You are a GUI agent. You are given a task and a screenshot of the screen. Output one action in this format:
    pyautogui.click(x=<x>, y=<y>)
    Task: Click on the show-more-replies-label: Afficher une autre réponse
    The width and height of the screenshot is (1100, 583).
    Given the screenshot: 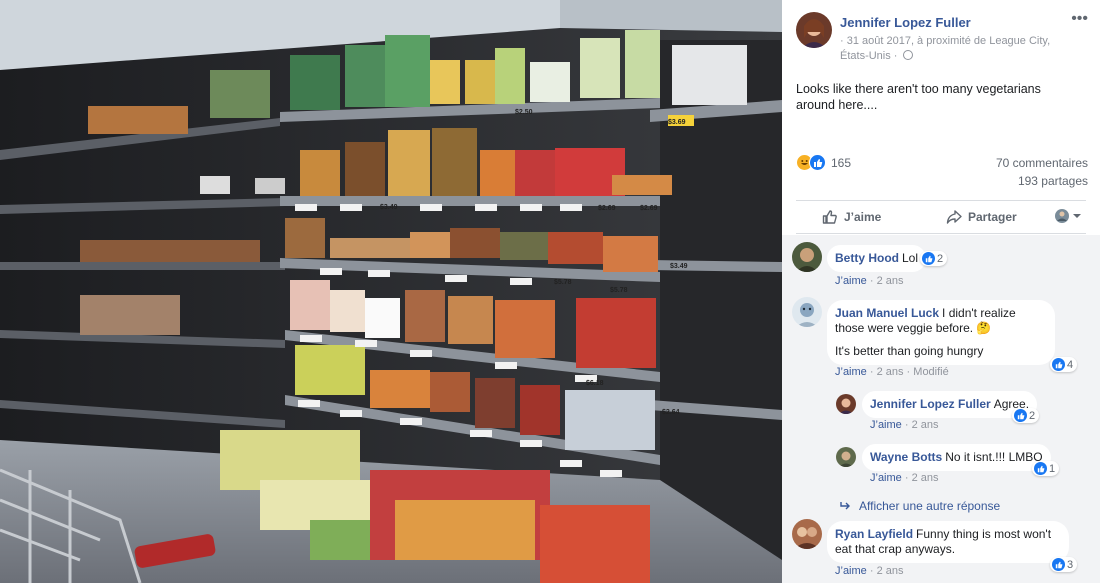 What is the action you would take?
    pyautogui.click(x=930, y=506)
    